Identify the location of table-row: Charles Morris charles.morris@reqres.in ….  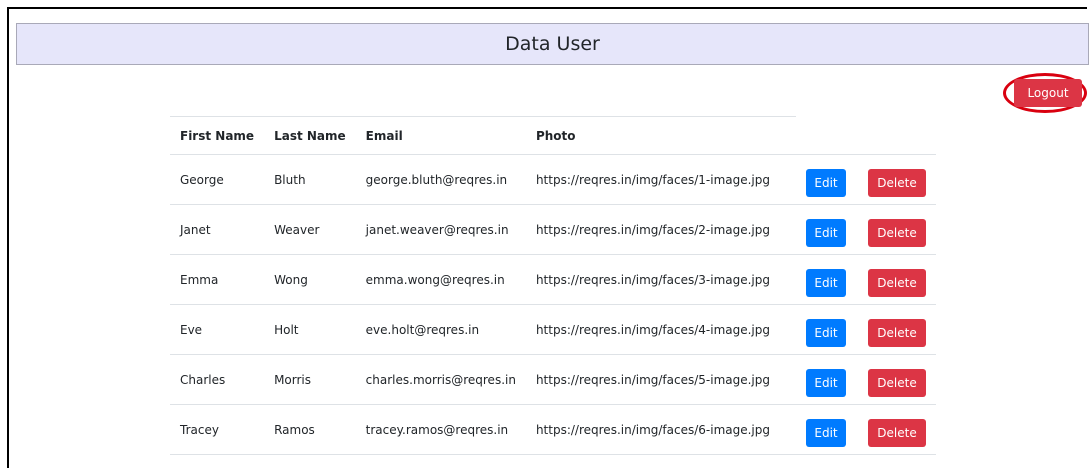
(553, 379).